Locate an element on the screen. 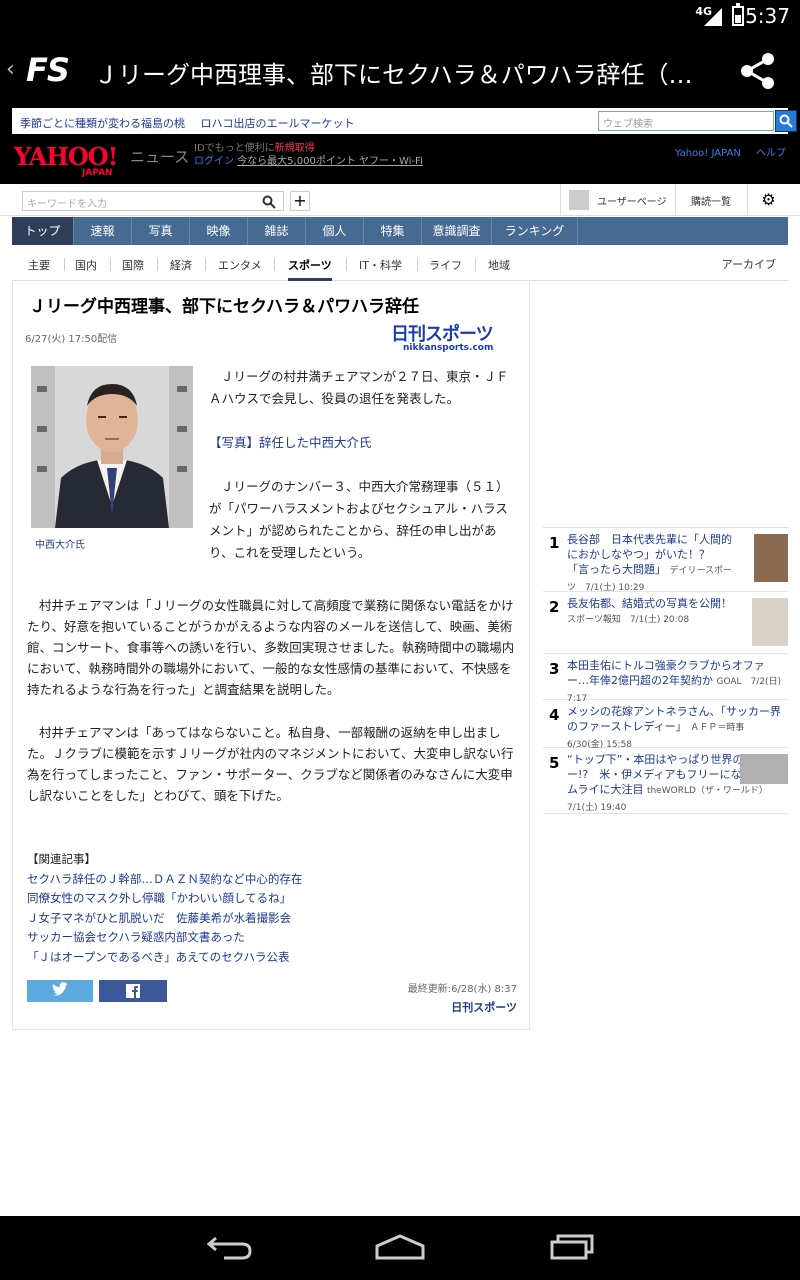  facebook-icon is located at coordinates (133, 991).